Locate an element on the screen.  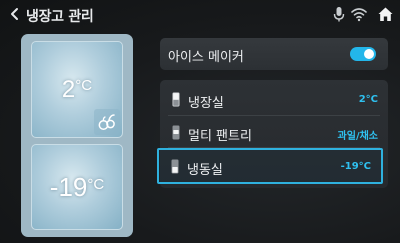
list-item-value: -19°C is located at coordinates (355, 166).